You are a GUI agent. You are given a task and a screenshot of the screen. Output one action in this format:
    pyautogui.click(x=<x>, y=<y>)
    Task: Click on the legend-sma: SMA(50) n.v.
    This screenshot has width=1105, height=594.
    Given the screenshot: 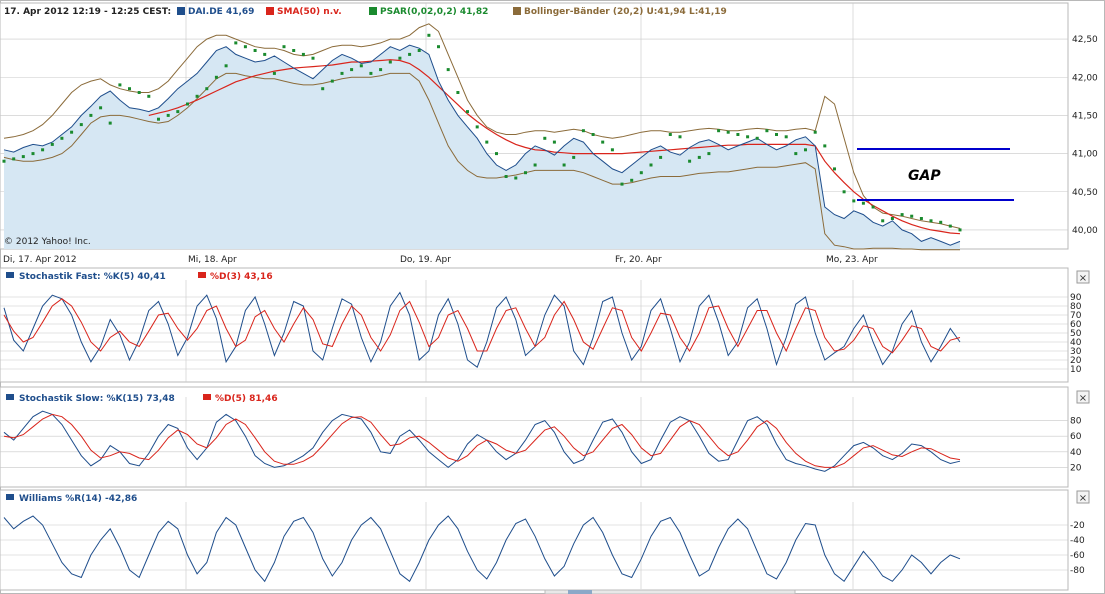 What is the action you would take?
    pyautogui.click(x=309, y=12)
    